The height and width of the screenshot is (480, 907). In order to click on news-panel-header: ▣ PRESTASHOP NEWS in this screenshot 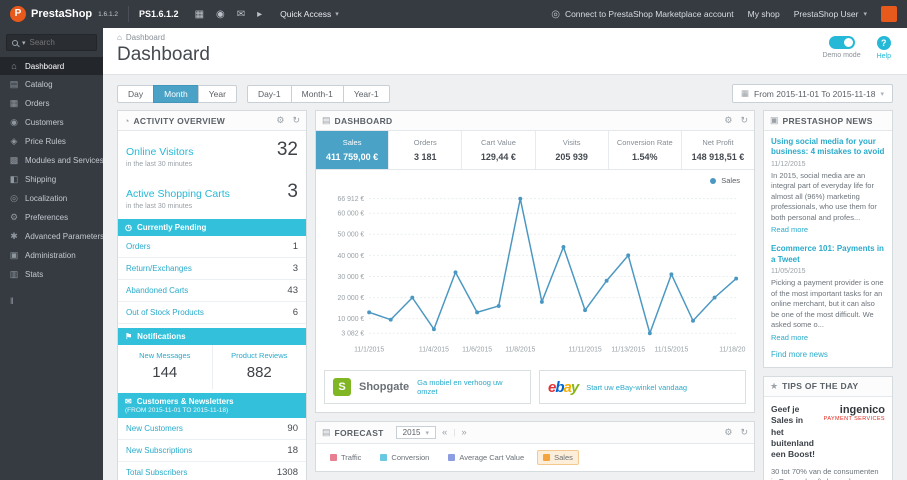, I will do `click(828, 121)`.